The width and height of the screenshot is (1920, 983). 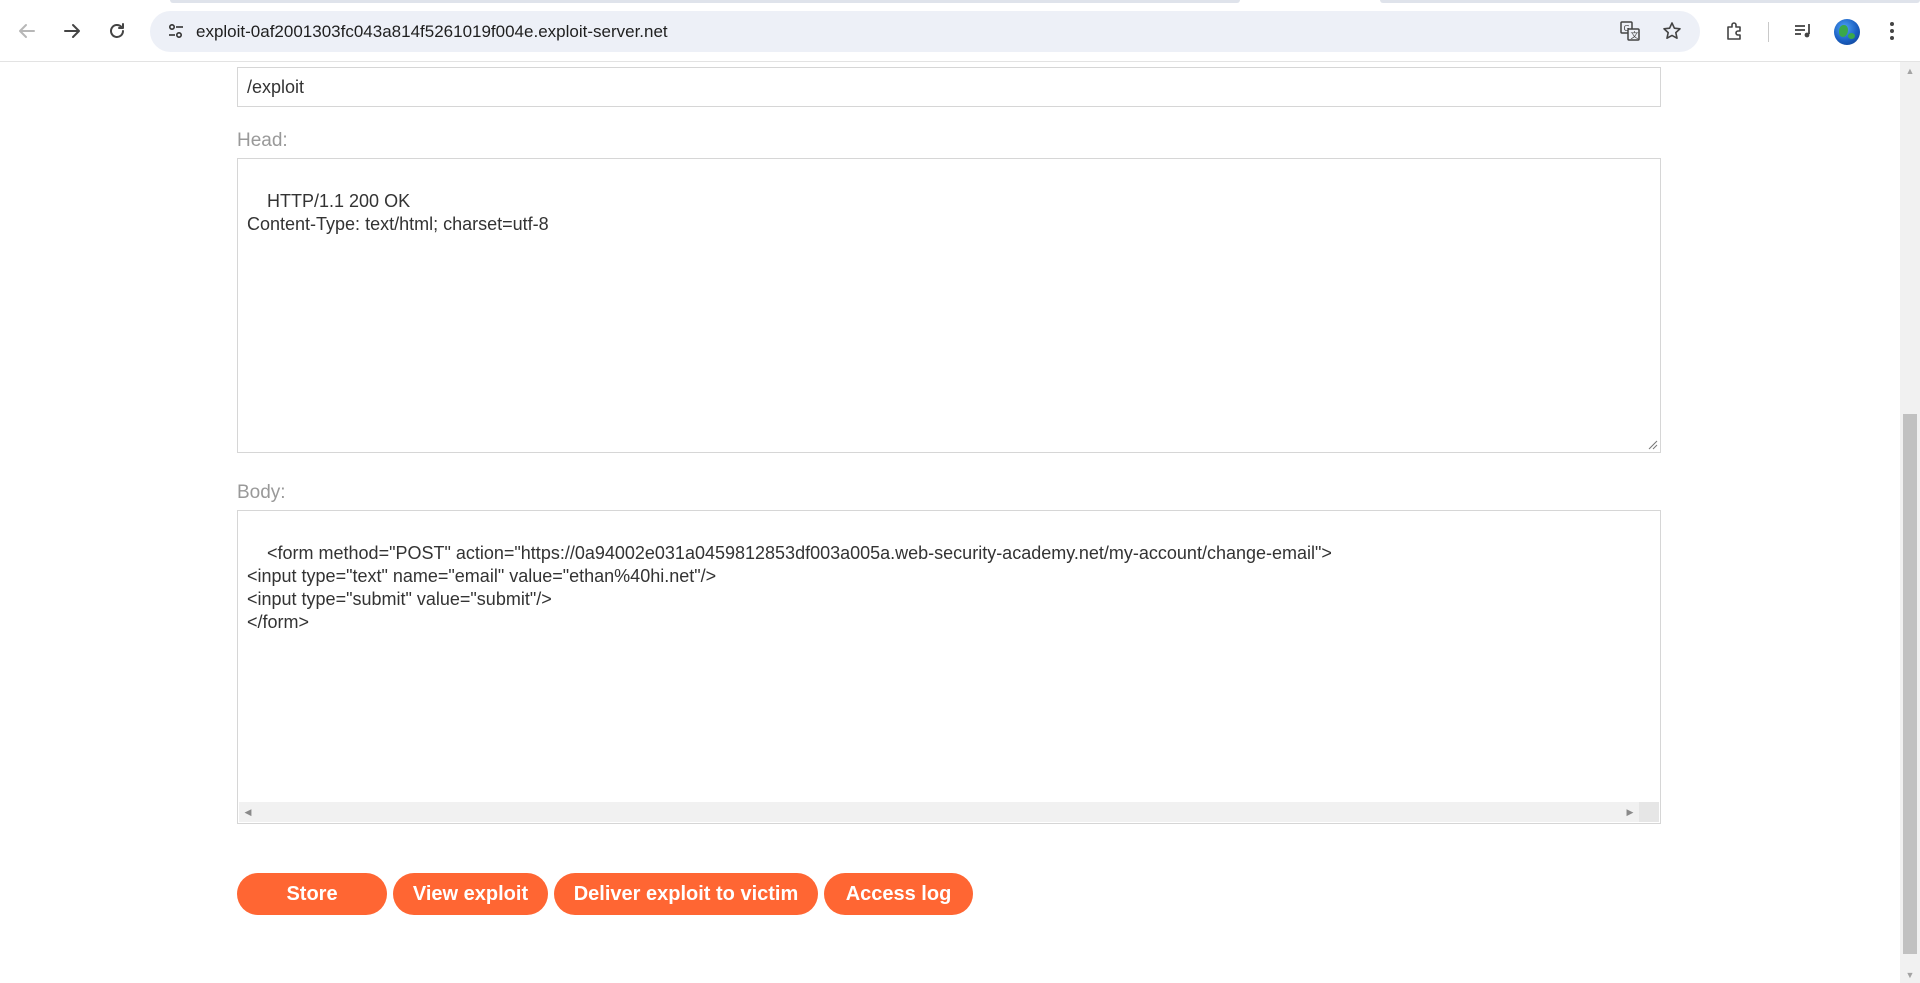 I want to click on back-arrow-icon, so click(x=27, y=31).